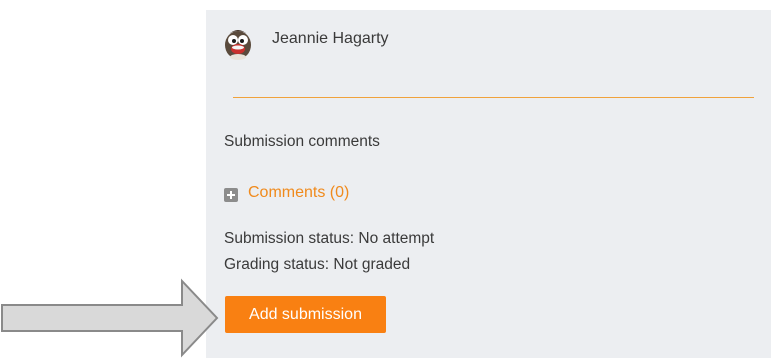 The width and height of the screenshot is (771, 358). What do you see at coordinates (317, 264) in the screenshot?
I see `grading-status: Grading status: Not graded` at bounding box center [317, 264].